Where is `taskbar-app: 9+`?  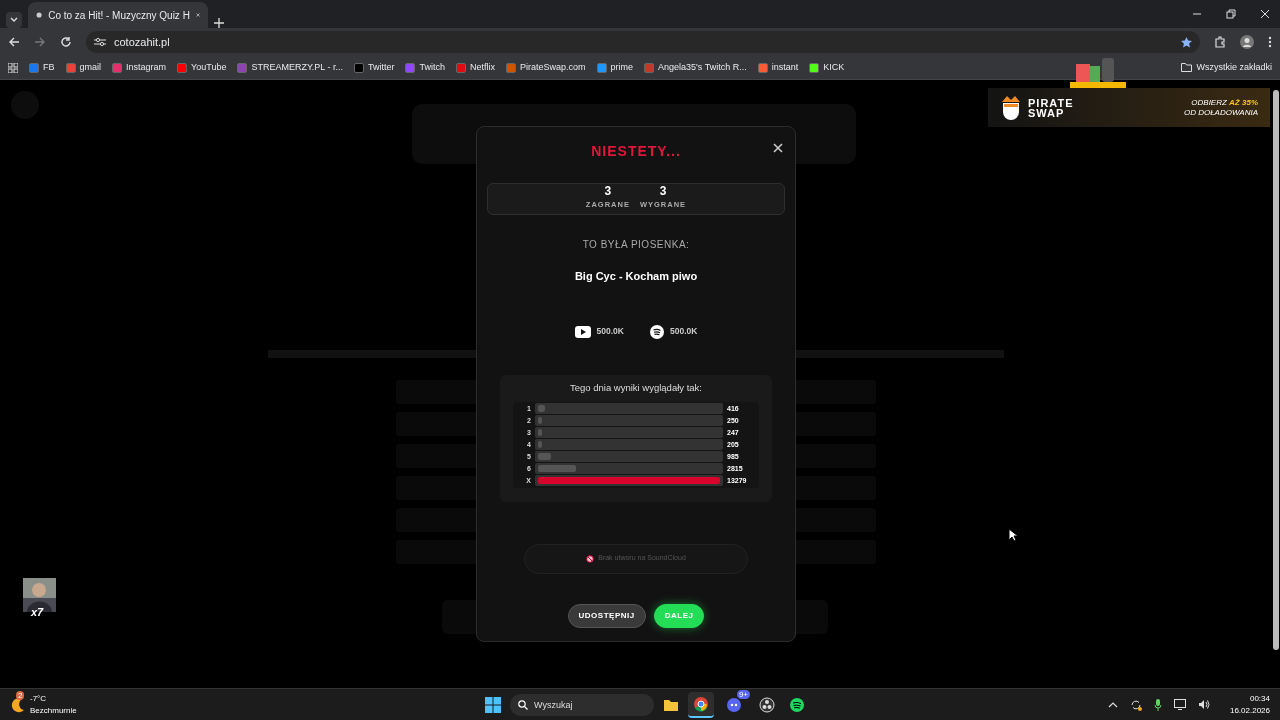 taskbar-app: 9+ is located at coordinates (734, 704).